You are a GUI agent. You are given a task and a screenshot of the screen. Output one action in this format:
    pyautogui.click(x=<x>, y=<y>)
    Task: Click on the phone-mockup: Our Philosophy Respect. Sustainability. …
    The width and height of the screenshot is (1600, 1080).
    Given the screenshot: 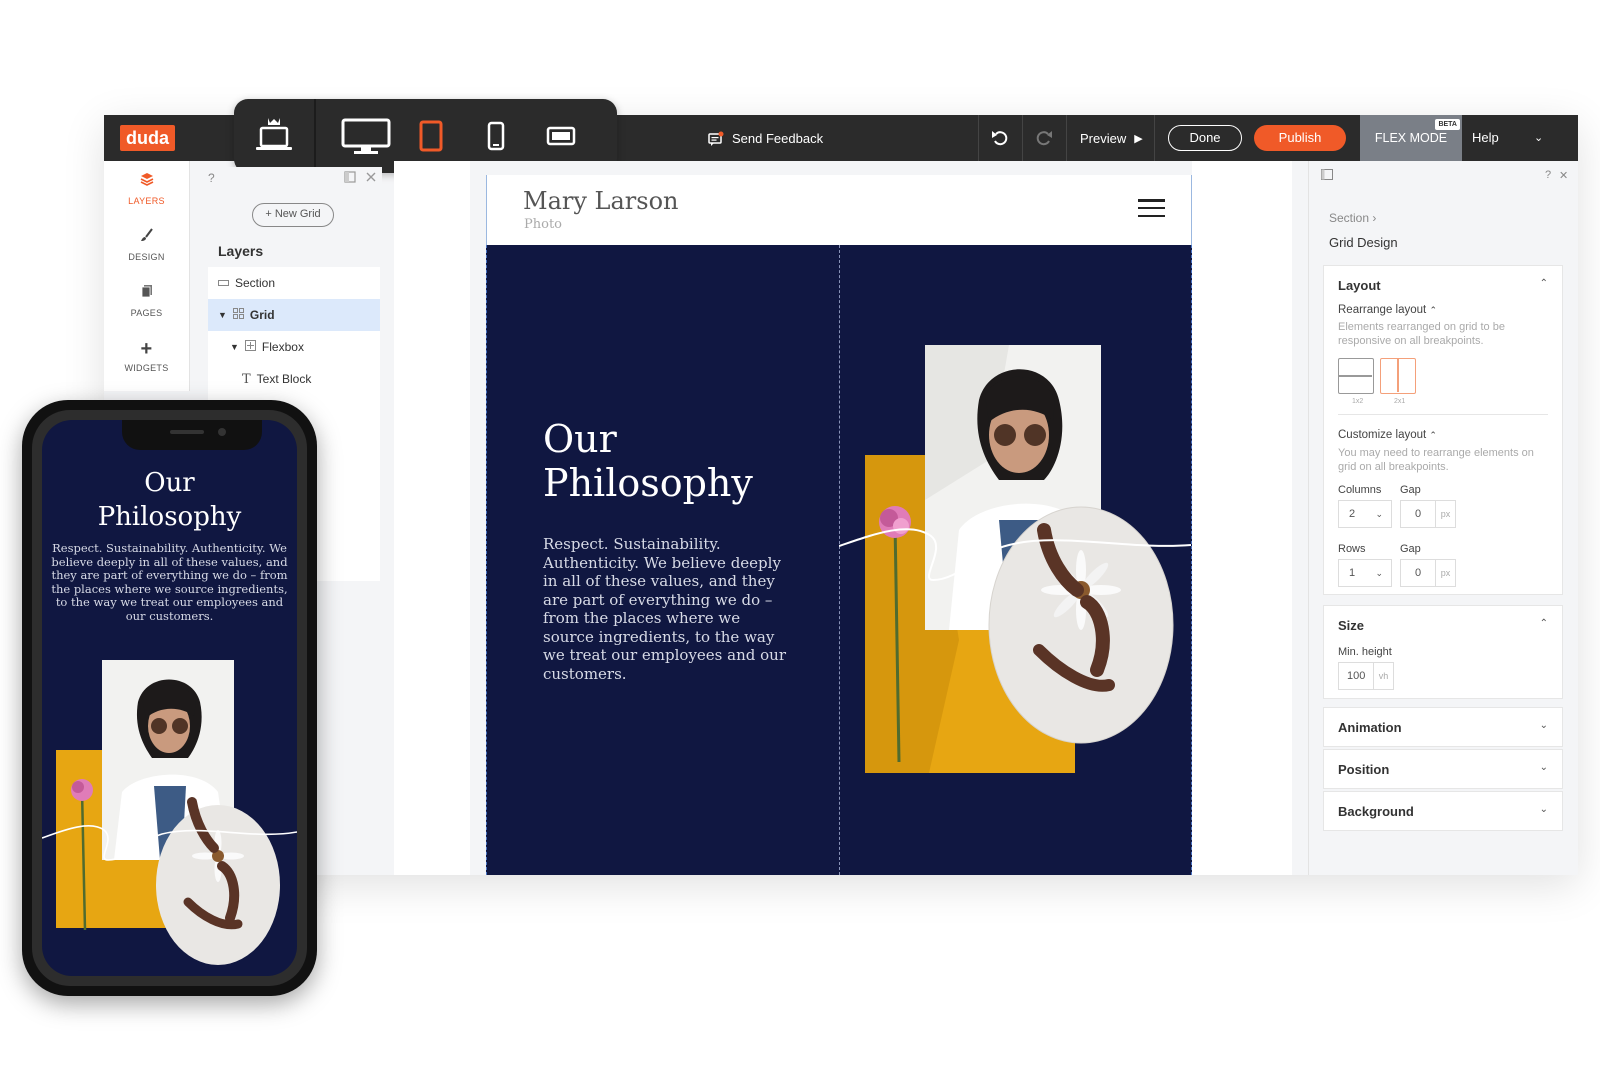 What is the action you would take?
    pyautogui.click(x=169, y=698)
    